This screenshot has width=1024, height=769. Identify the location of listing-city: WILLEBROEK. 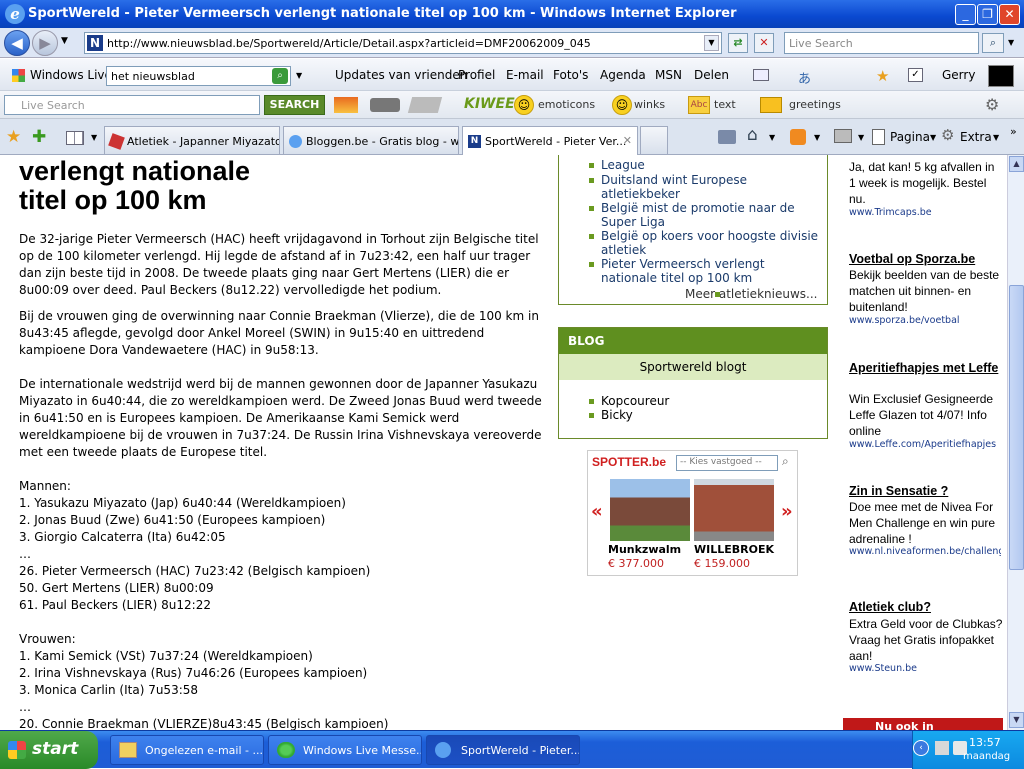
(734, 549).